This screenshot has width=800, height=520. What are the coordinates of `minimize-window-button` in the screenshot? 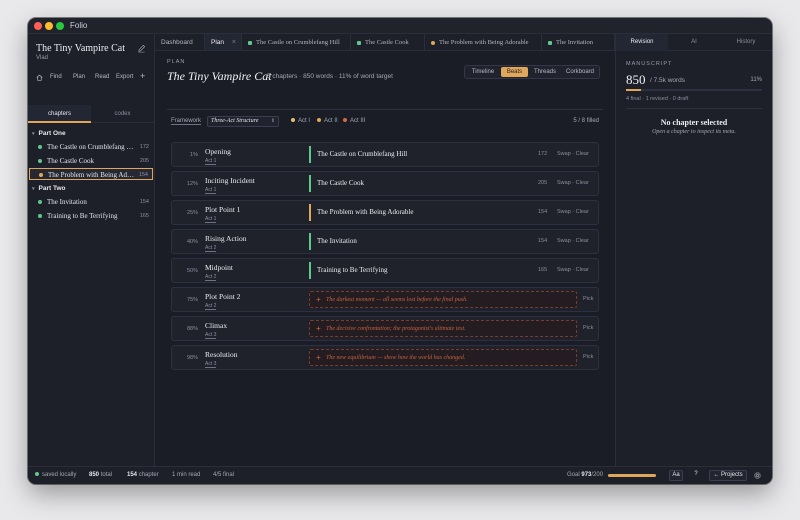 It's located at (49, 26).